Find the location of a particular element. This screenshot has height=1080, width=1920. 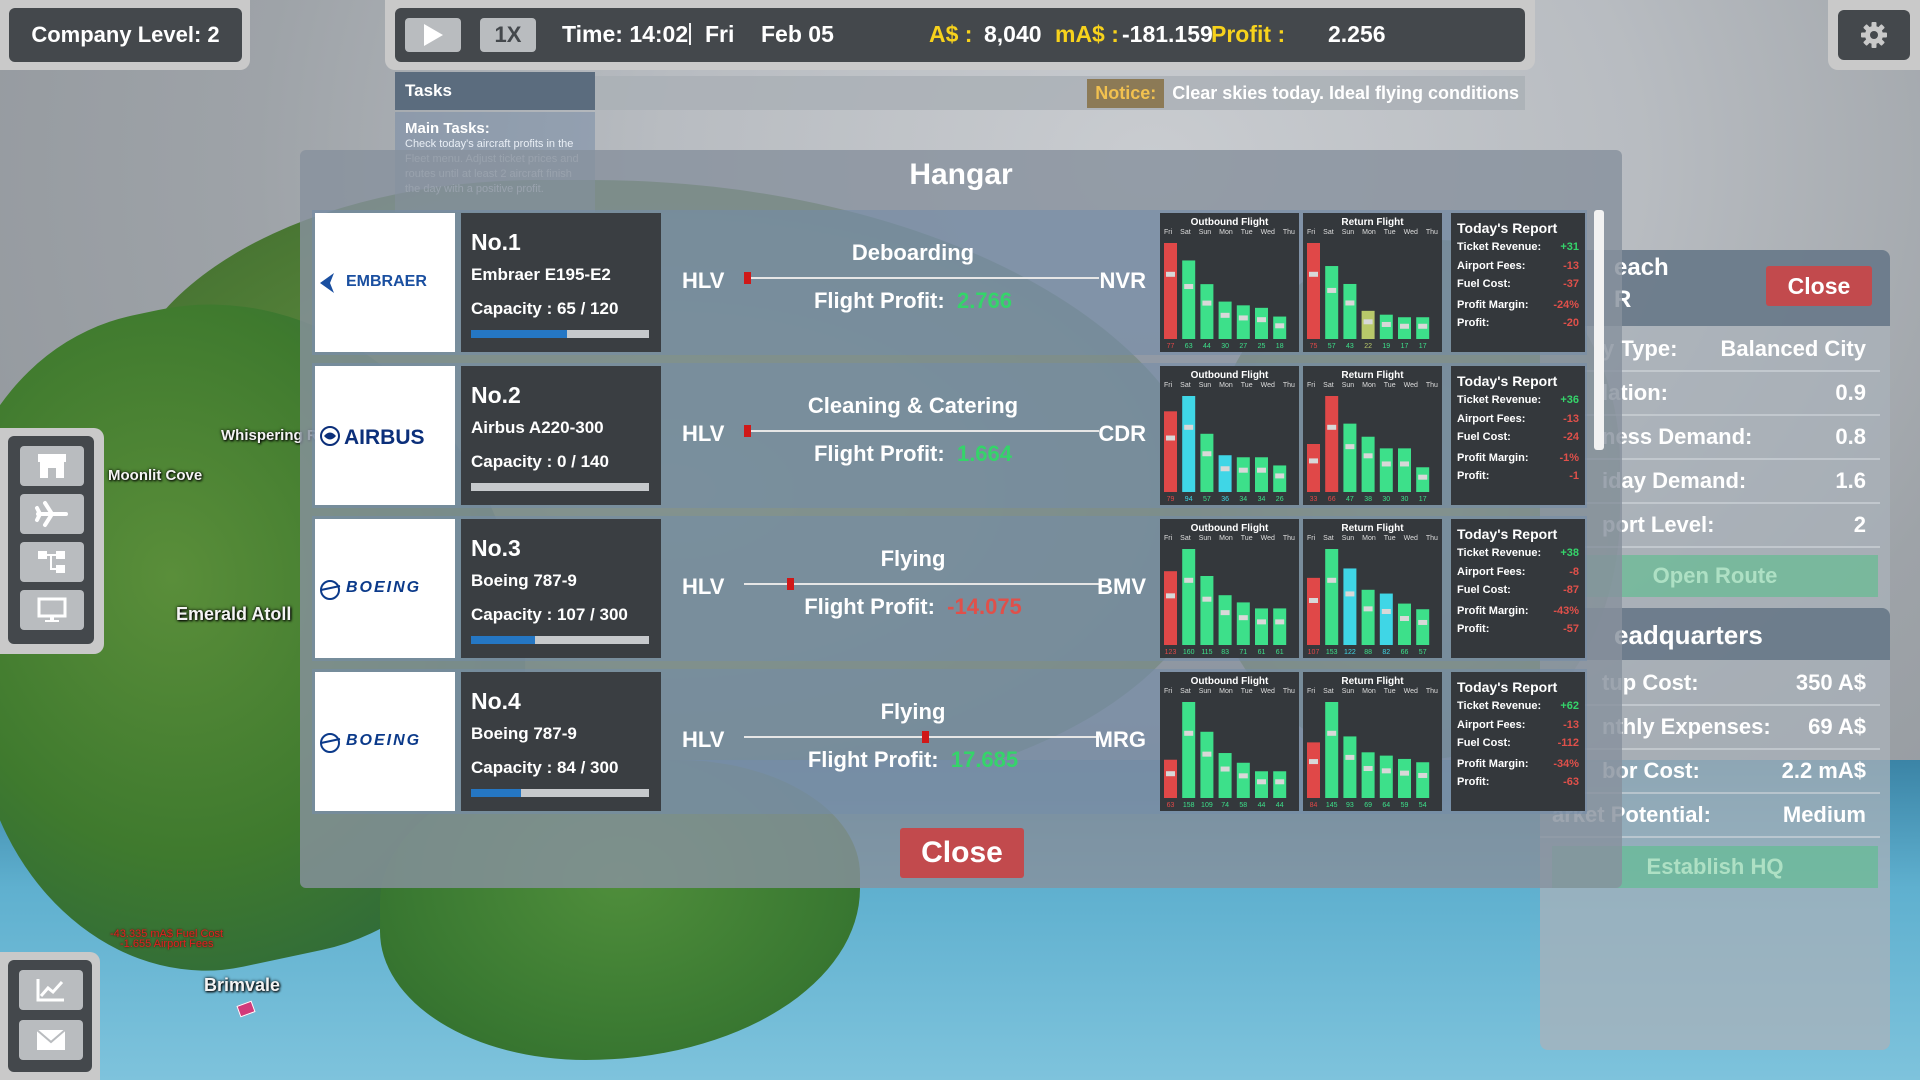

chart-value-label: 88 is located at coordinates (1368, 652).